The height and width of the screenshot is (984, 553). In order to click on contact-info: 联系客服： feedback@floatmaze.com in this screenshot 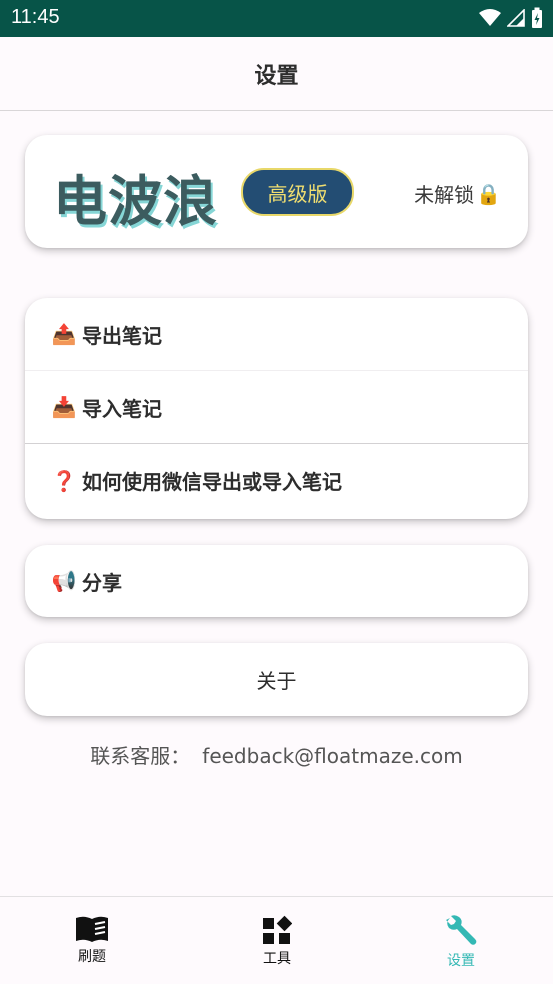, I will do `click(276, 754)`.